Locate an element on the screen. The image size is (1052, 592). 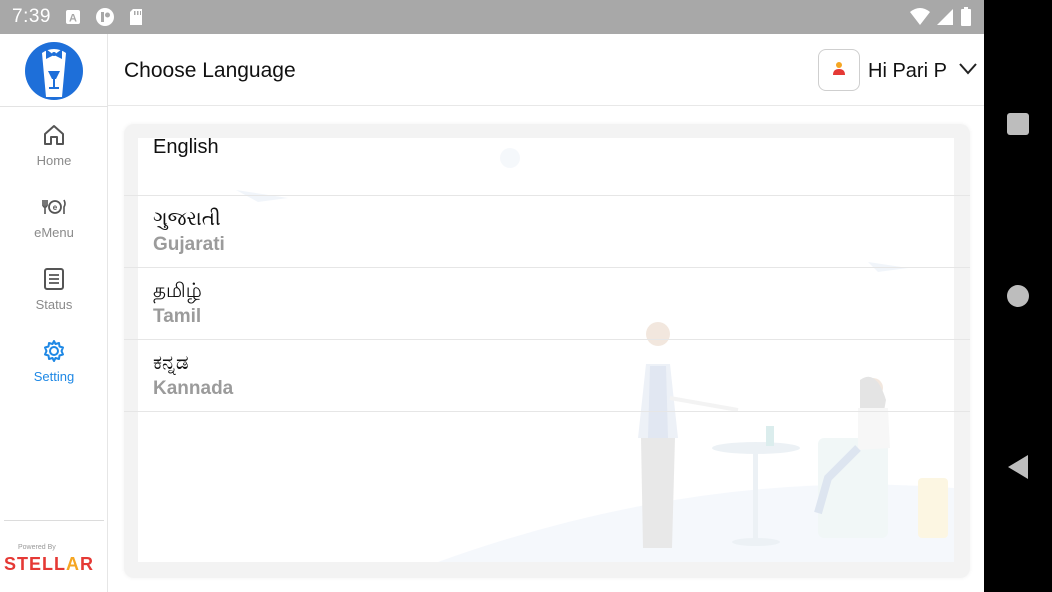
status-time: 7:39 is located at coordinates (31, 16).